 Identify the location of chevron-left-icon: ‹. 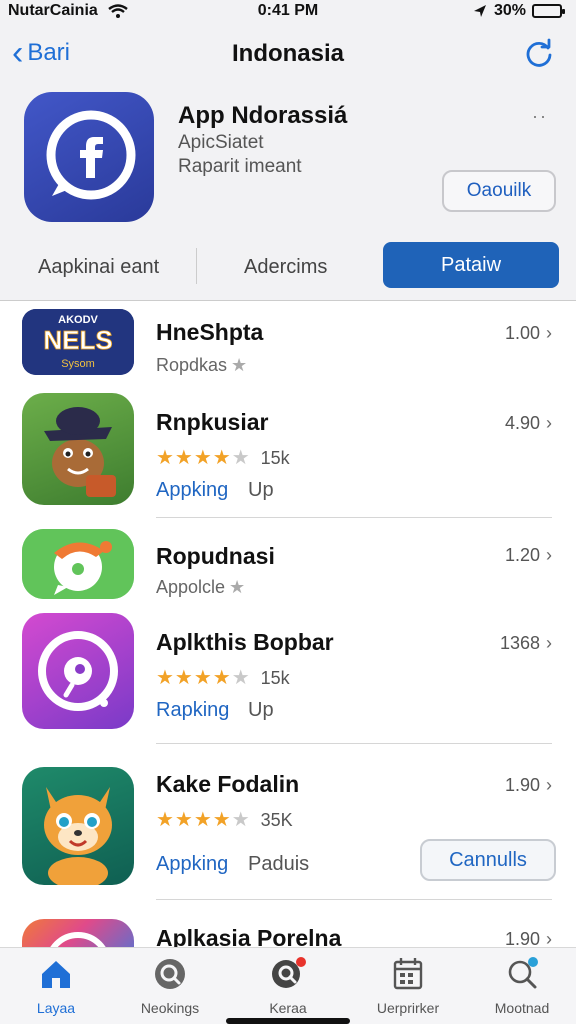
(18, 53).